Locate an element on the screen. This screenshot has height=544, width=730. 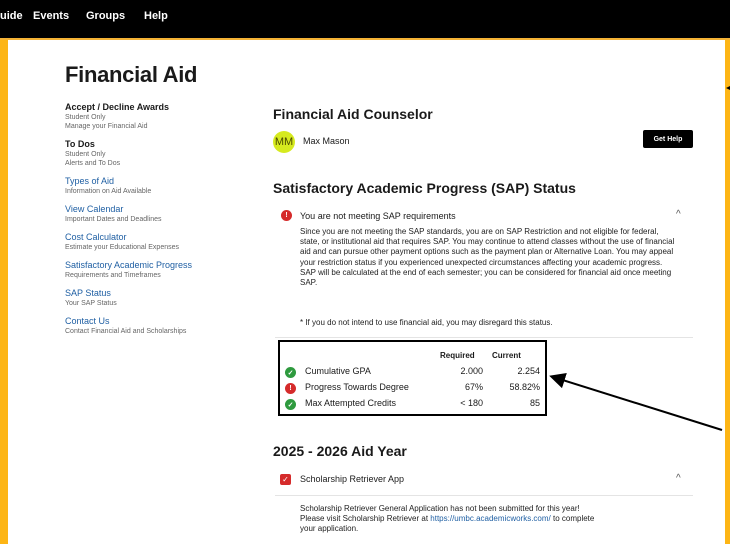
page-title: Financial Aid is located at coordinates (131, 74).